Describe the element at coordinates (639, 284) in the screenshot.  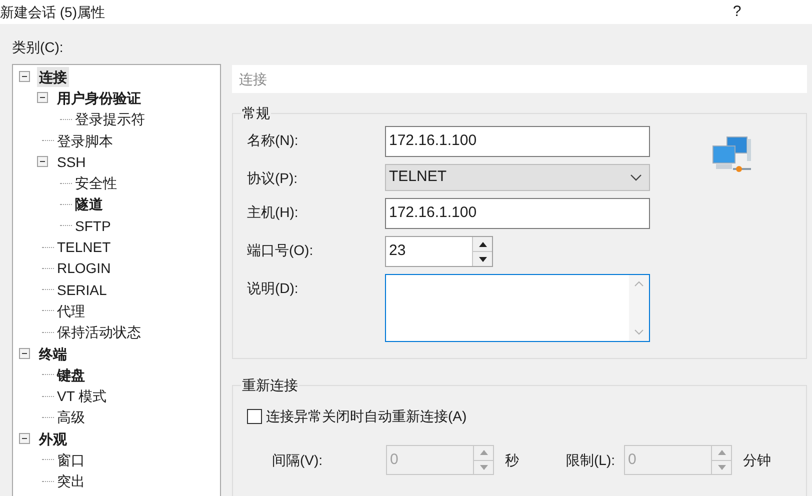
I see `scroll-up-icon` at that location.